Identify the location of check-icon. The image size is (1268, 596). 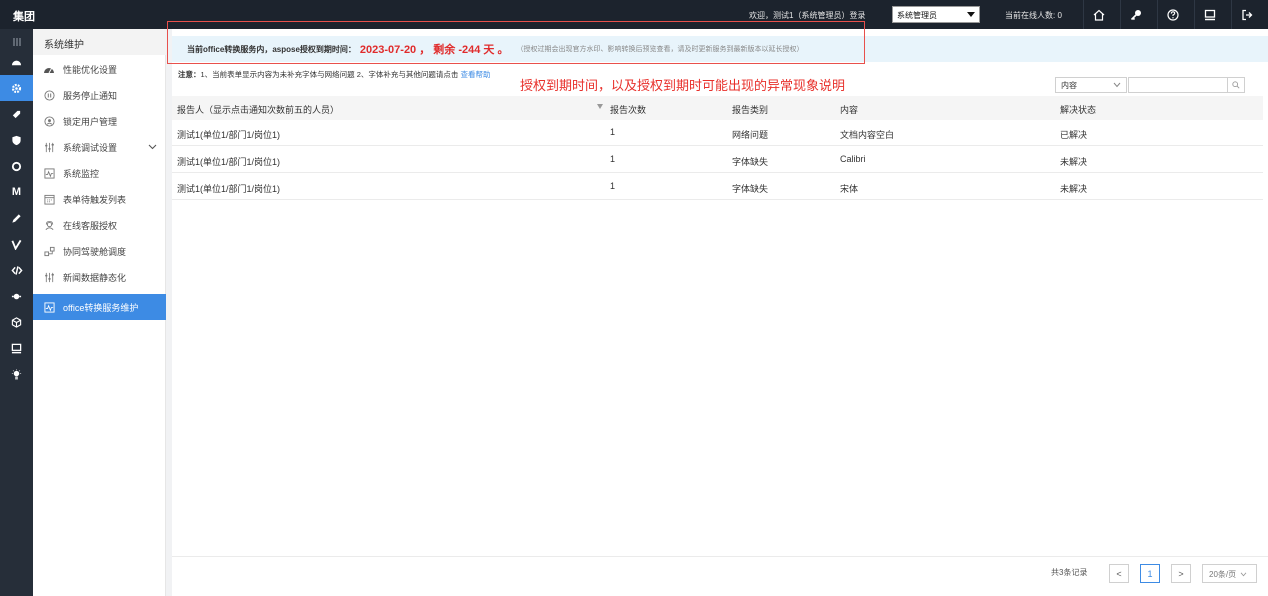
(16, 244).